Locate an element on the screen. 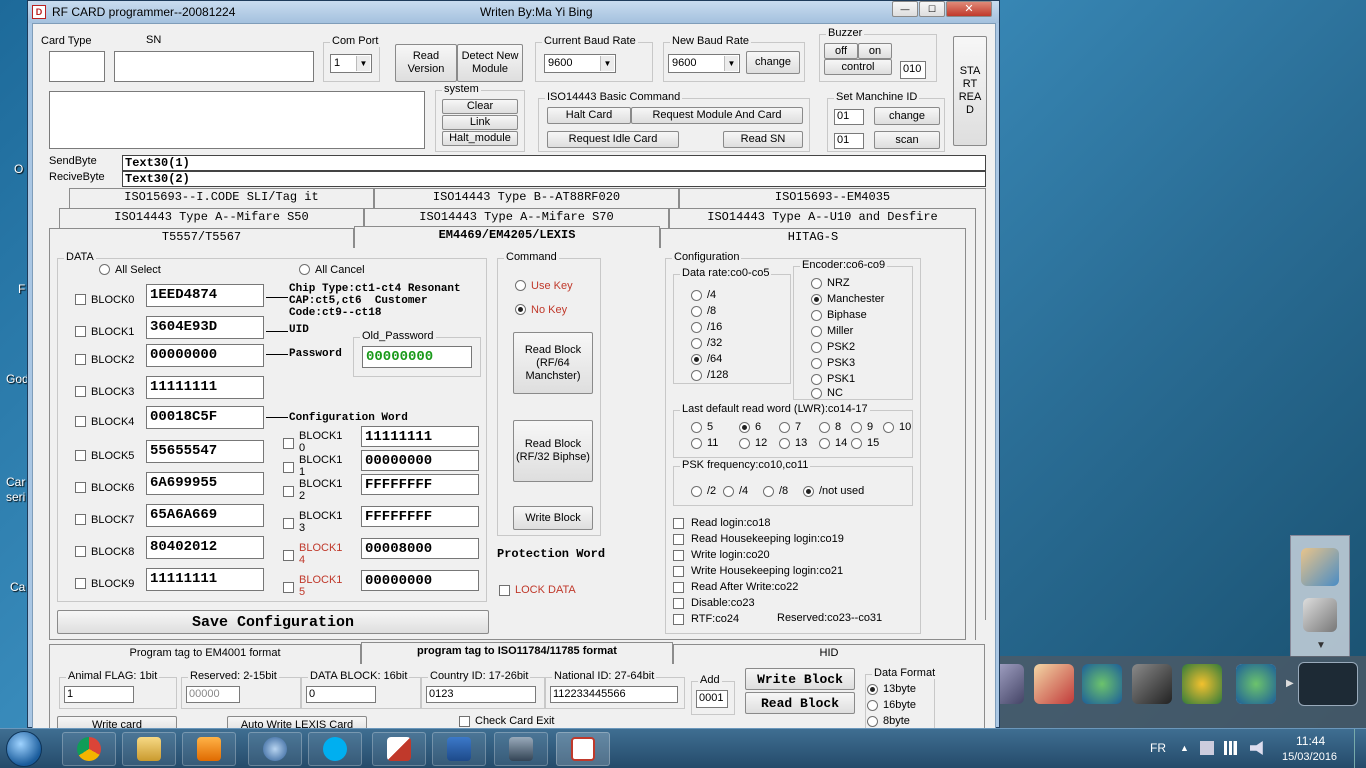  clock-date: 15/03/2016 is located at coordinates (1309, 757).